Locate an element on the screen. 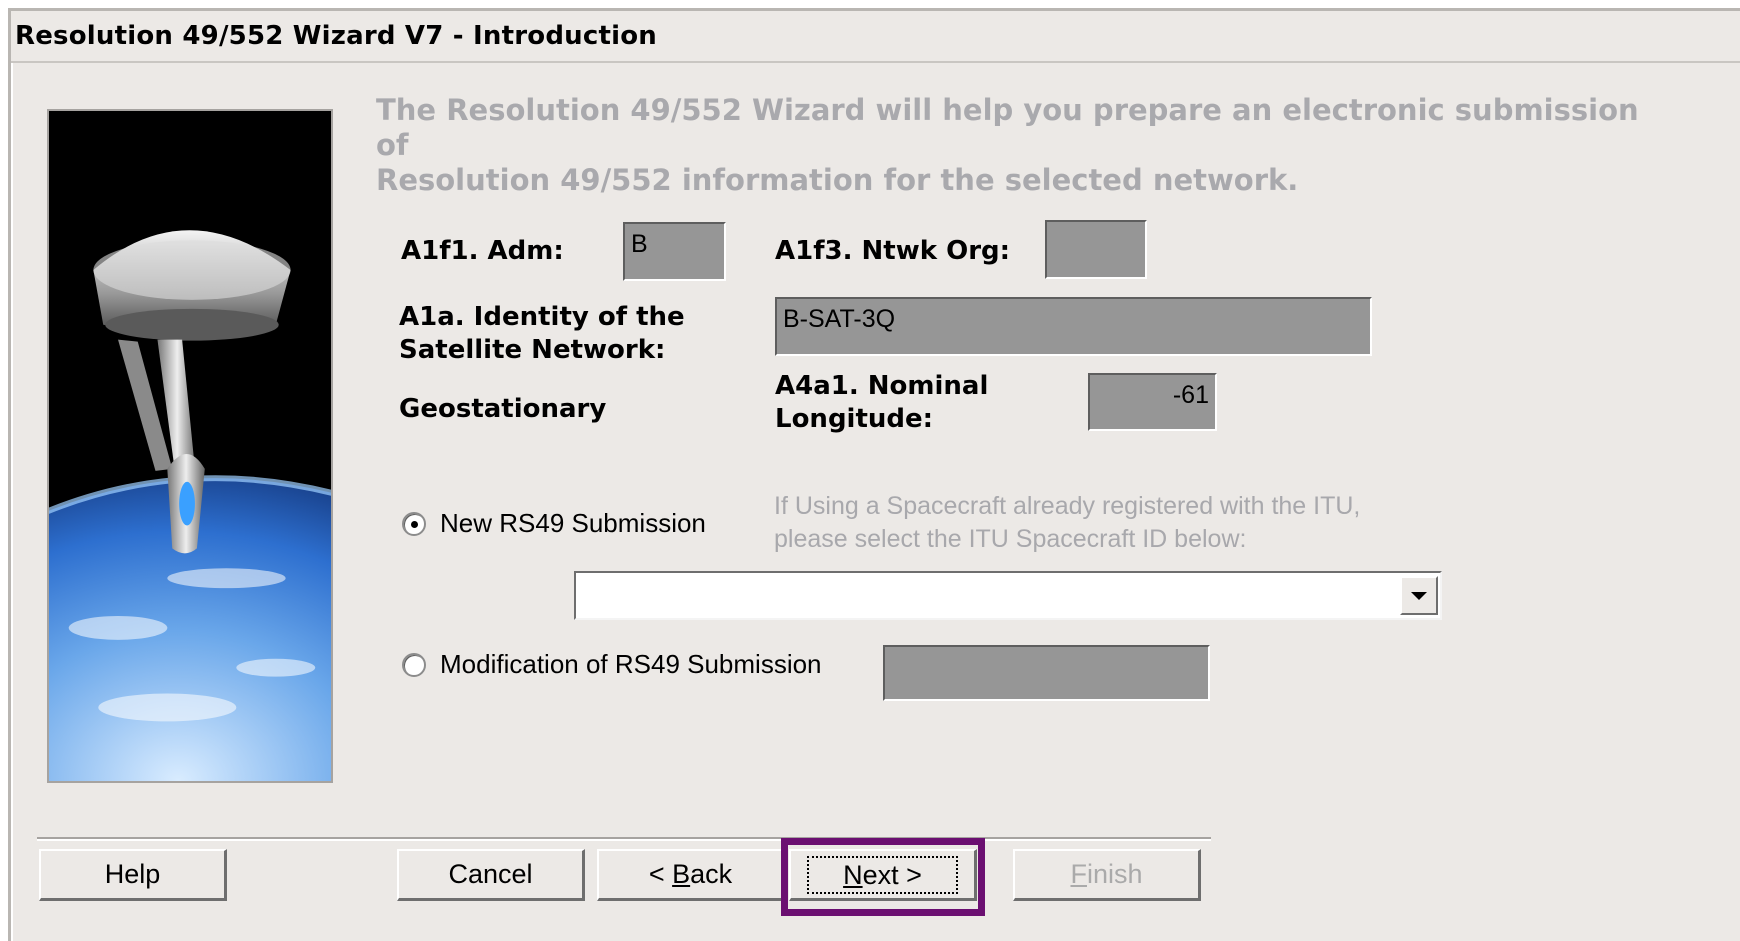  spacecraft-id-dropdown-button is located at coordinates (1419, 595).